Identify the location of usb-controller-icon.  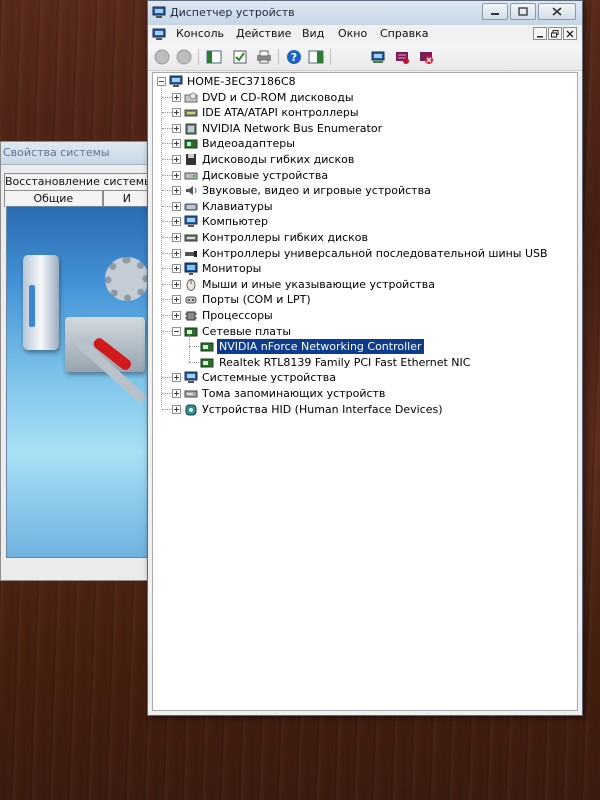
(191, 253).